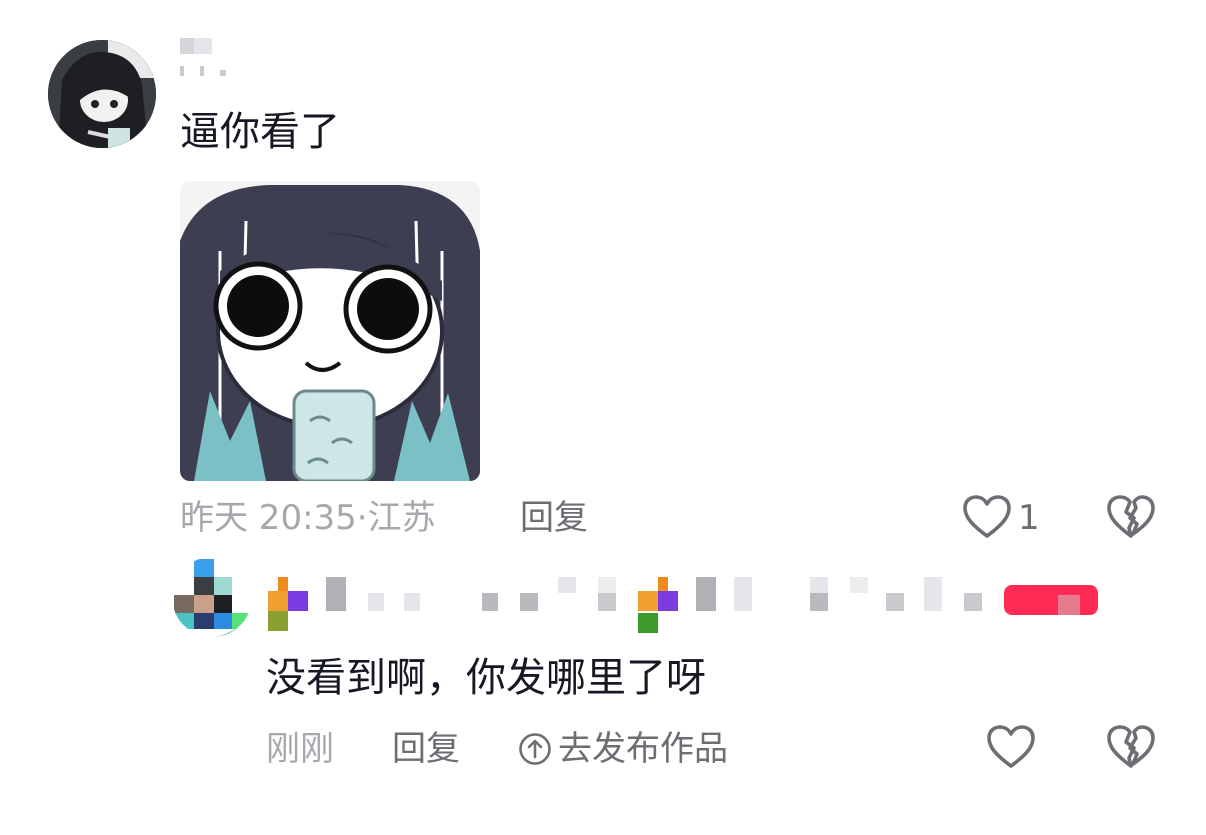 Image resolution: width=1206 pixels, height=835 pixels. Describe the element at coordinates (300, 749) in the screenshot. I see `reply-timestamp: 刚刚` at that location.